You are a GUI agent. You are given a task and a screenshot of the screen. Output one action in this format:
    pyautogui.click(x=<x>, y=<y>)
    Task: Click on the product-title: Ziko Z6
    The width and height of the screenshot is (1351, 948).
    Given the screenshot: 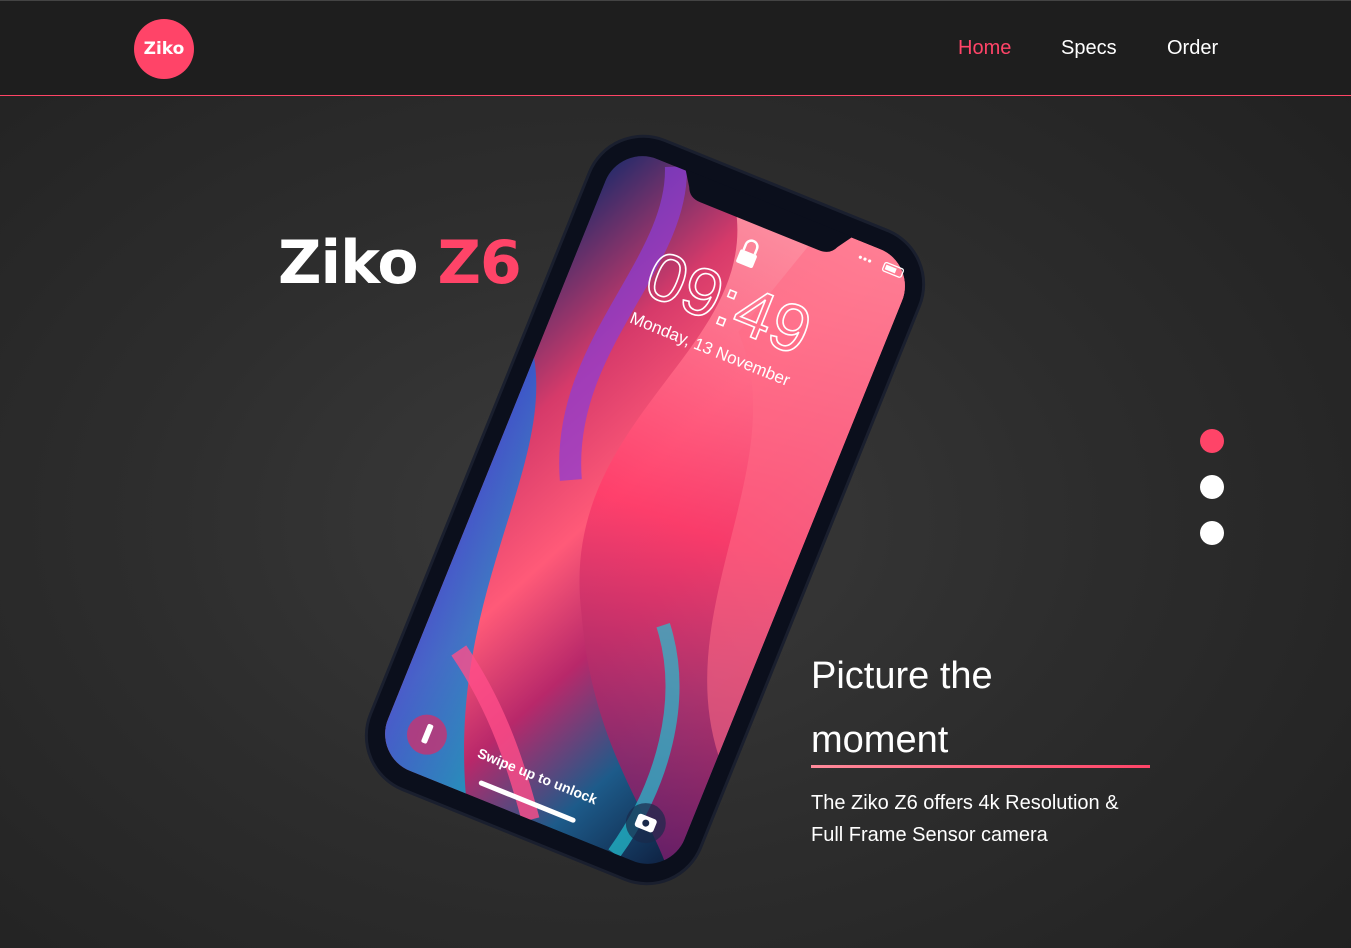 What is the action you would take?
    pyautogui.click(x=400, y=263)
    